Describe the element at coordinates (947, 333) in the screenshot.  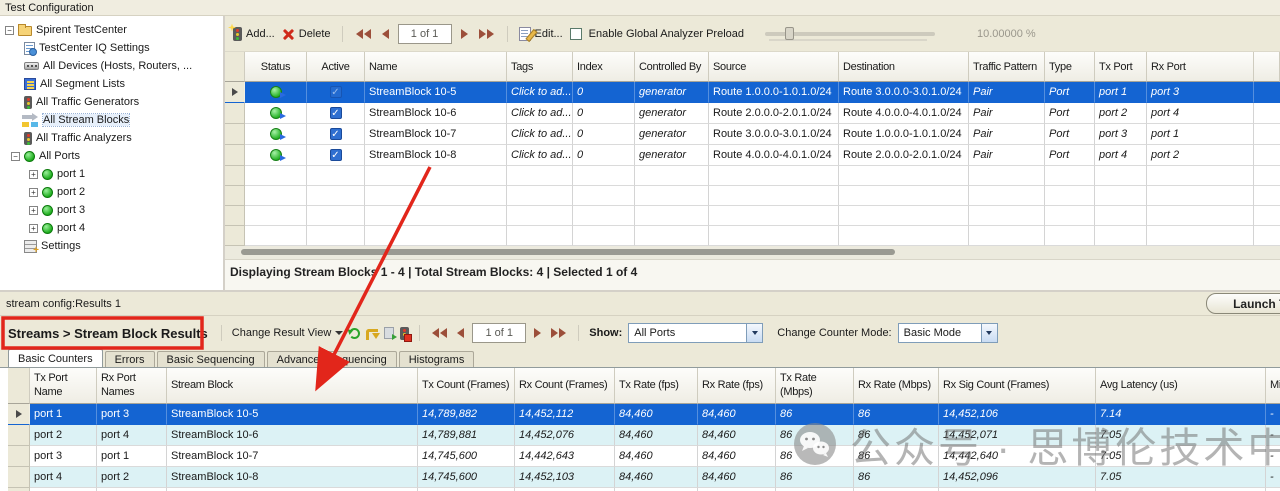
I see `counter-mode-dropdown: Basic Mode` at that location.